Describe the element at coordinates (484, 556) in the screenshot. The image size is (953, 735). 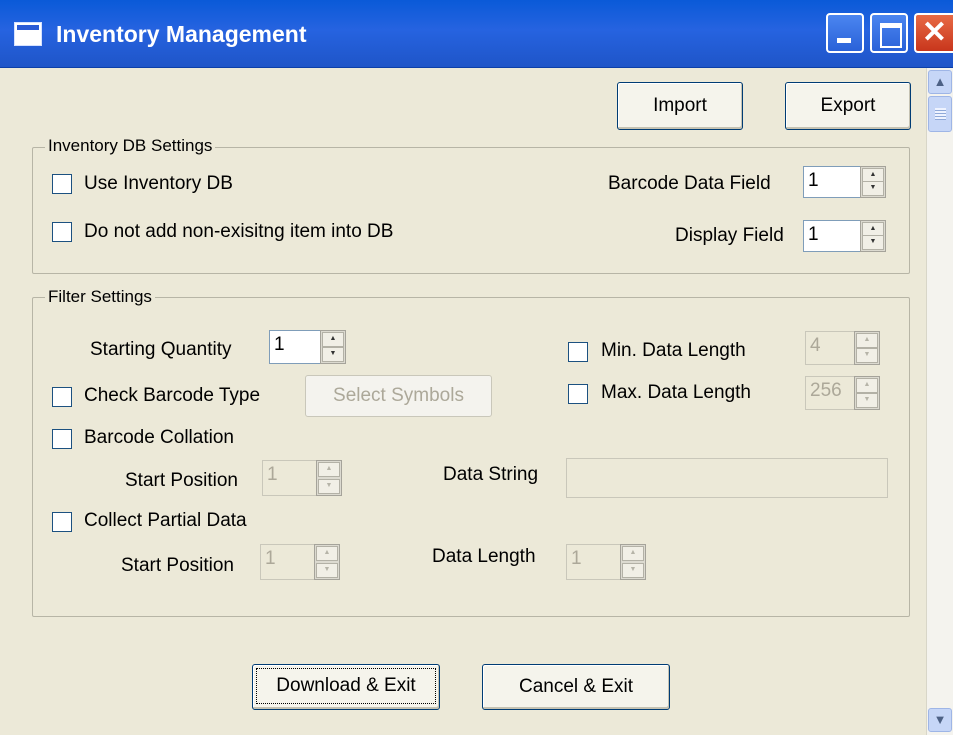
I see `data-length-label: Data Length` at that location.